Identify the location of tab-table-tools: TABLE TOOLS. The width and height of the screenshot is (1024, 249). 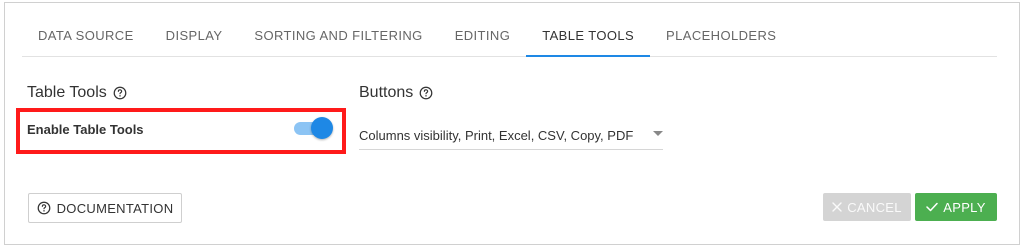
(588, 35).